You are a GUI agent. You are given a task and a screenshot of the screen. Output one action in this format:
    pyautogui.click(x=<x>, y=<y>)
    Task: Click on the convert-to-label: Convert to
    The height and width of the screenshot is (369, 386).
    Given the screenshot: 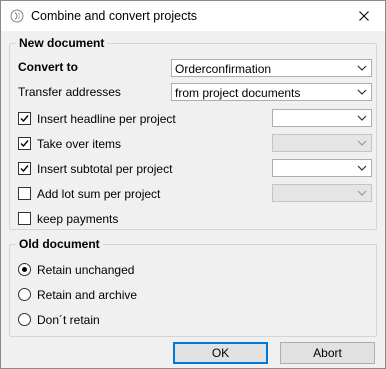 What is the action you would take?
    pyautogui.click(x=48, y=67)
    